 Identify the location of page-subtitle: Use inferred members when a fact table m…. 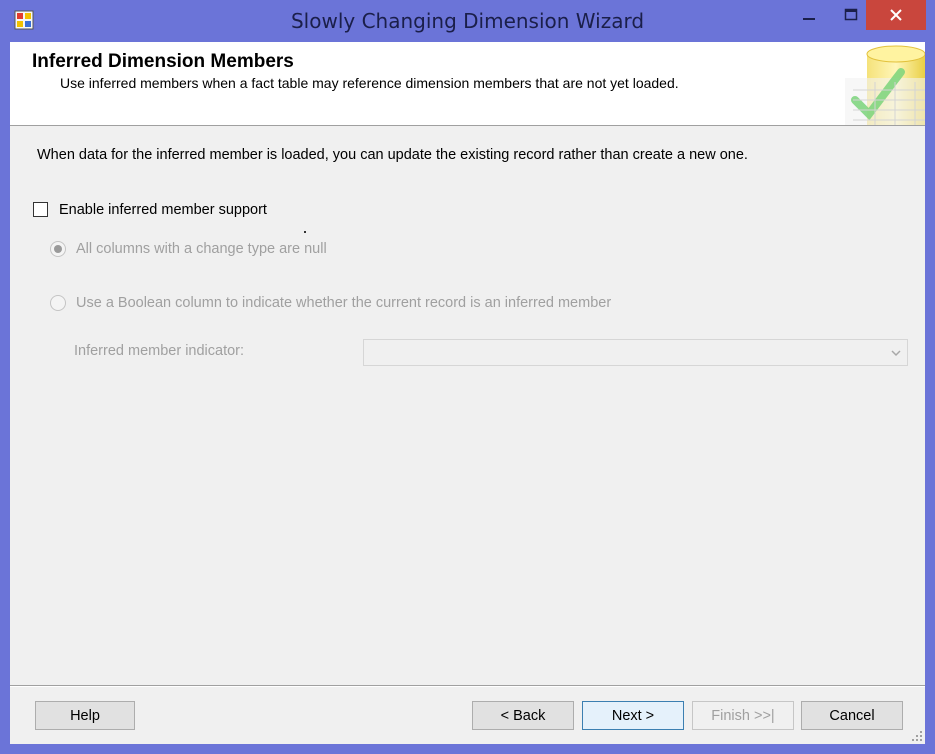
(369, 83).